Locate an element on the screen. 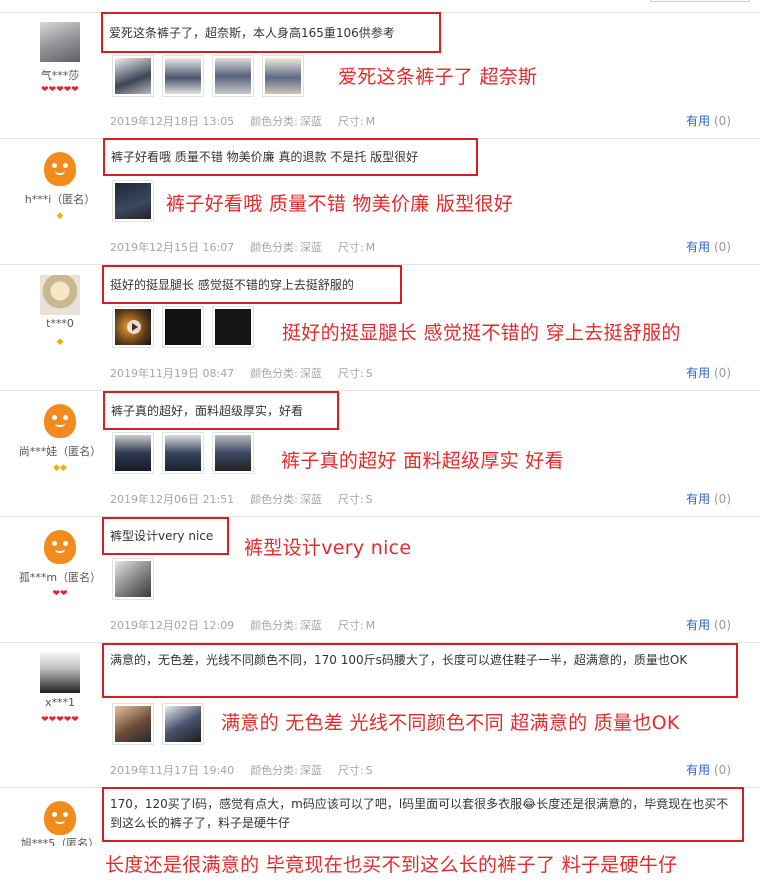 Image resolution: width=761 pixels, height=891 pixels. username: 气***莎 is located at coordinates (60, 75).